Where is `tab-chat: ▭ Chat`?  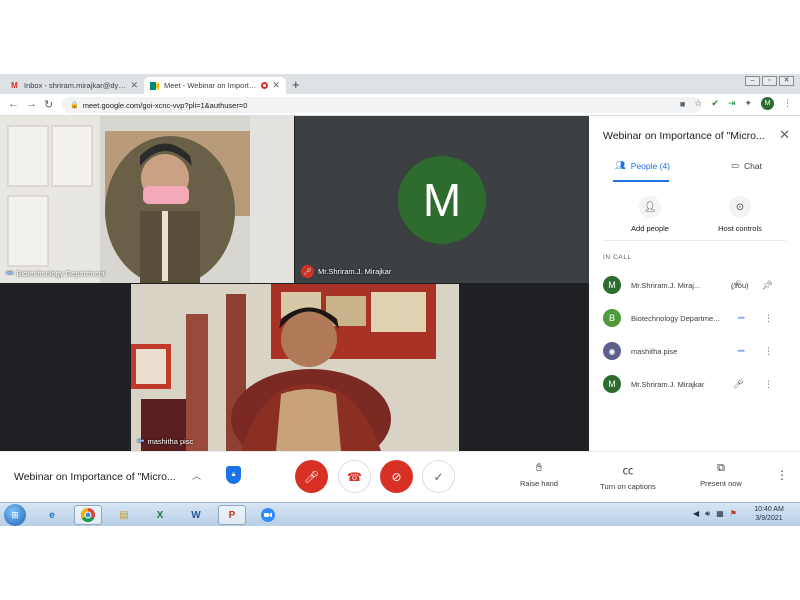
tab-chat: ▭ Chat is located at coordinates (746, 165).